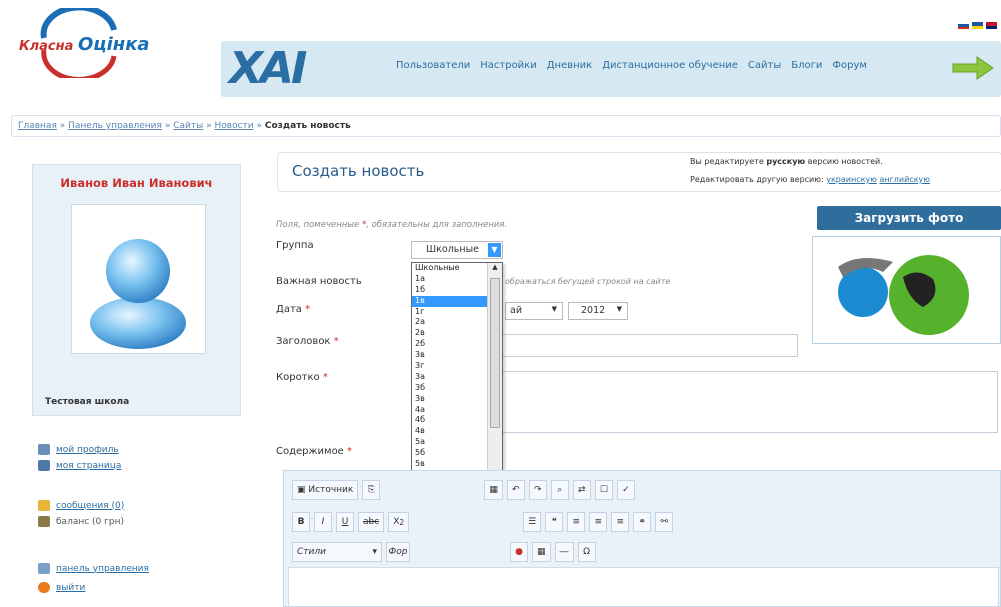 The image size is (1001, 607). What do you see at coordinates (559, 490) in the screenshot?
I see `find-button: ⌕` at bounding box center [559, 490].